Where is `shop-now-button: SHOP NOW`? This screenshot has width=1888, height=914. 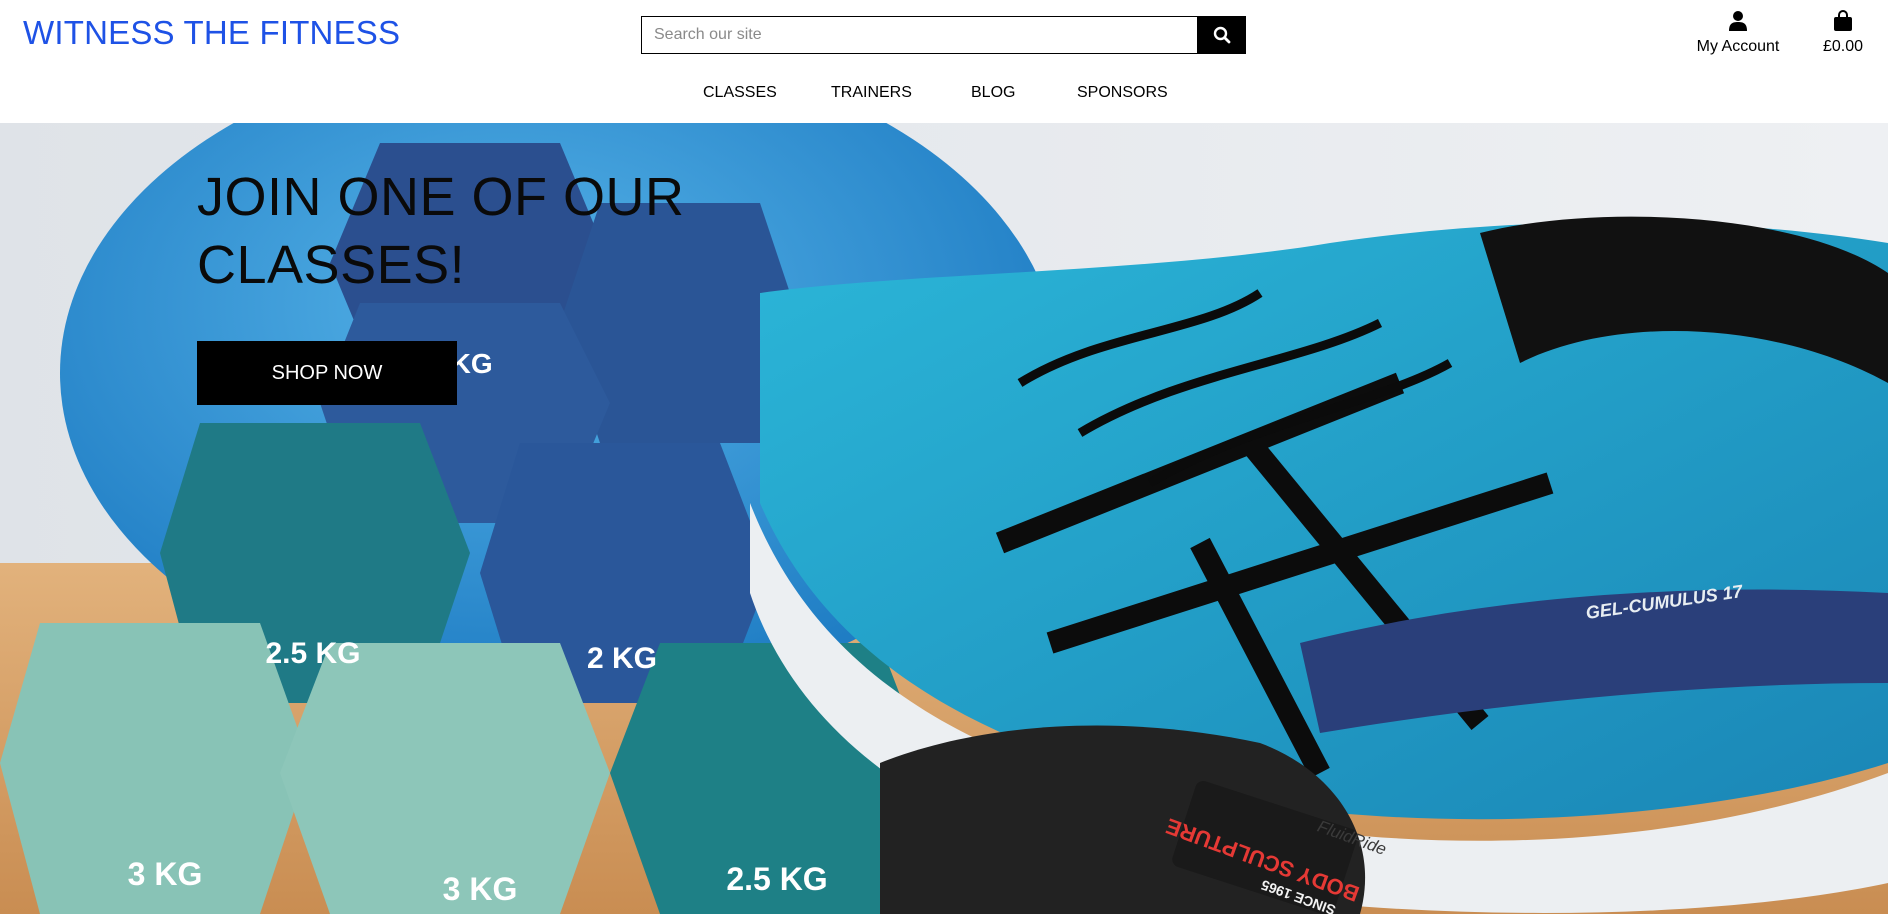 shop-now-button: SHOP NOW is located at coordinates (327, 373).